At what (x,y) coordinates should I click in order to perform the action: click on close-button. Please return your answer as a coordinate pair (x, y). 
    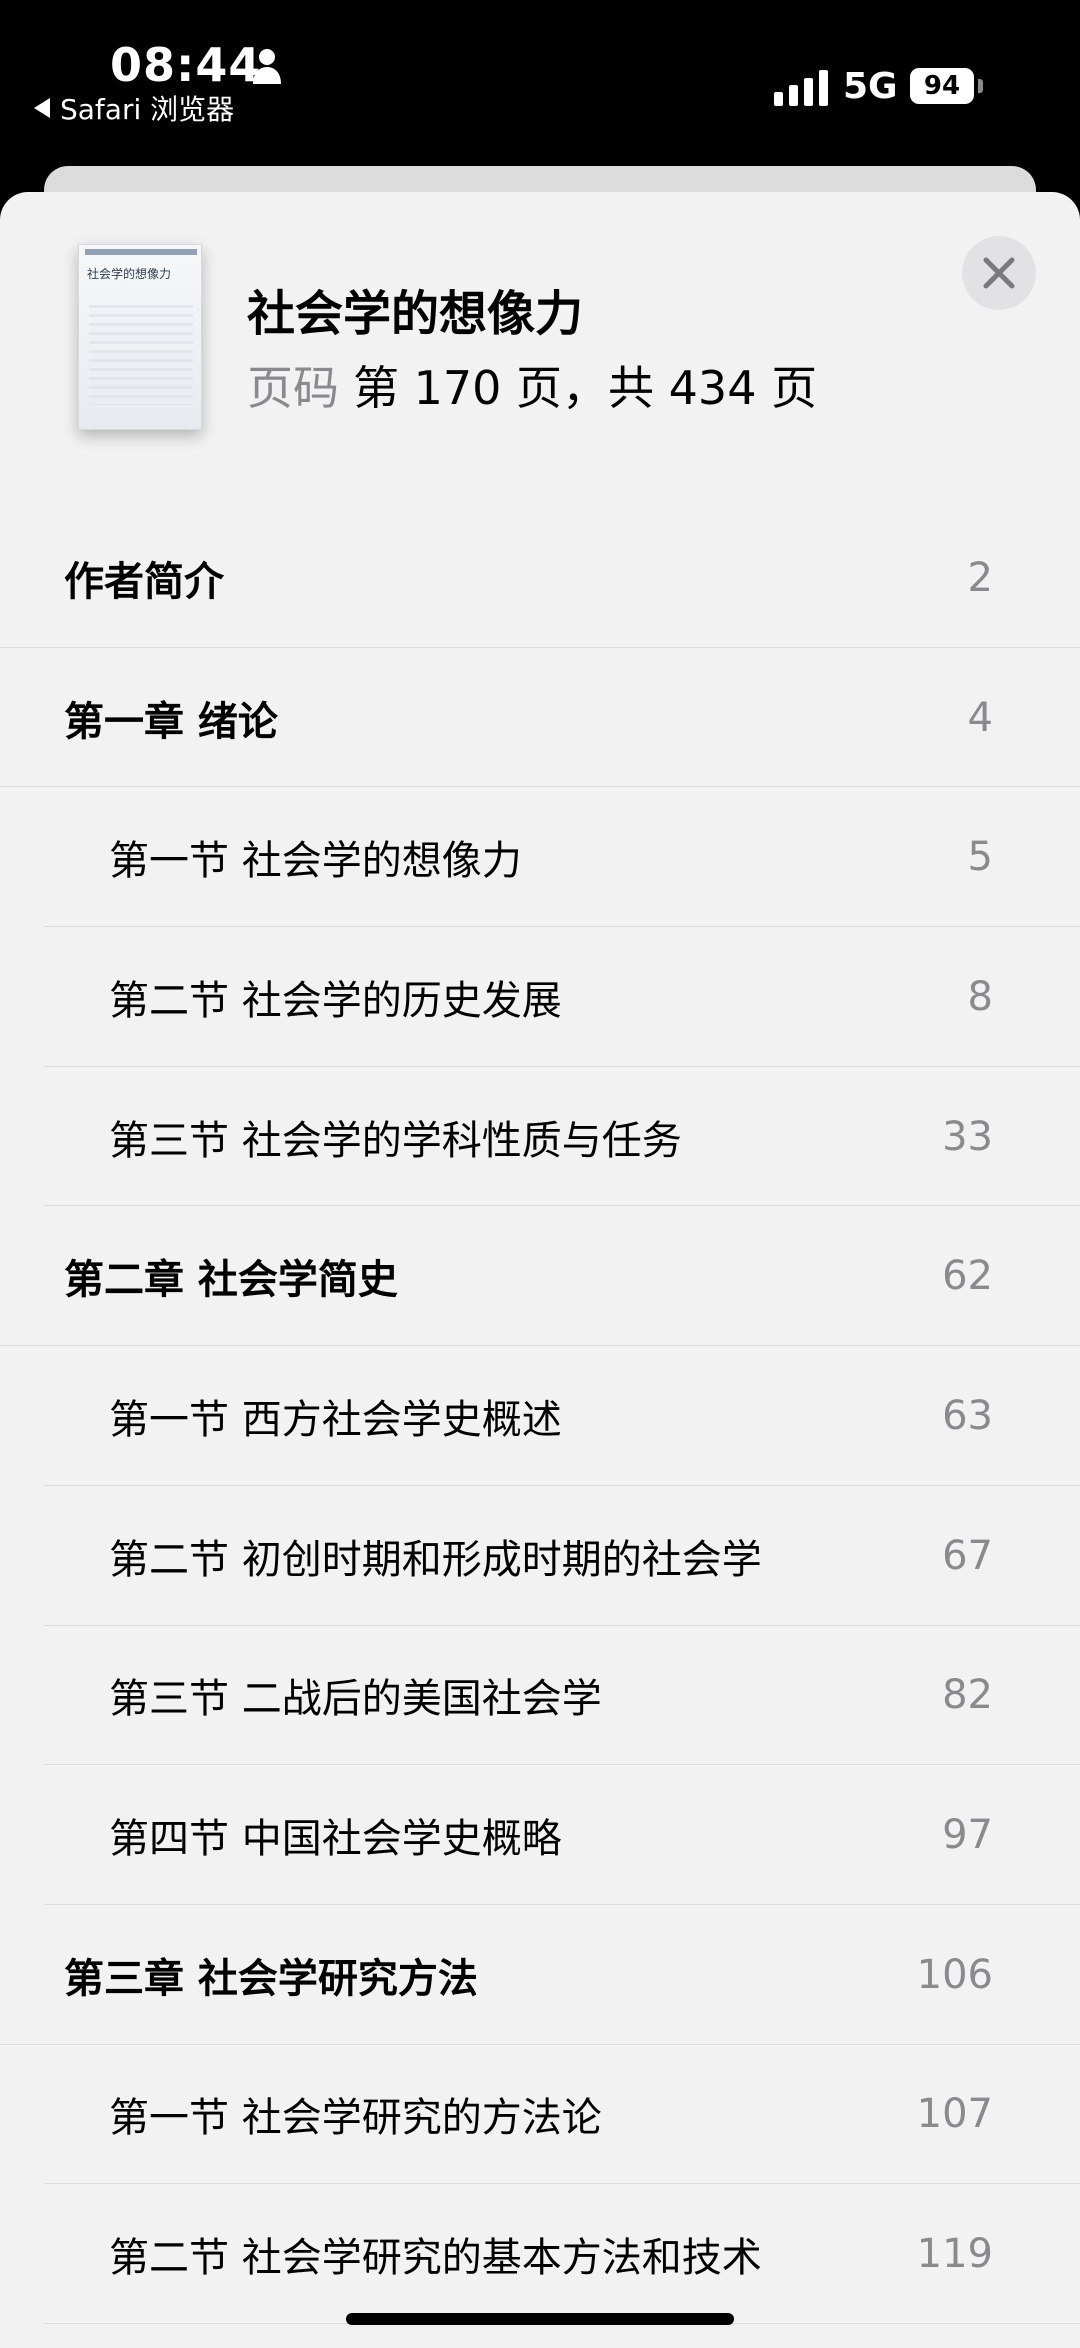
    Looking at the image, I should click on (999, 273).